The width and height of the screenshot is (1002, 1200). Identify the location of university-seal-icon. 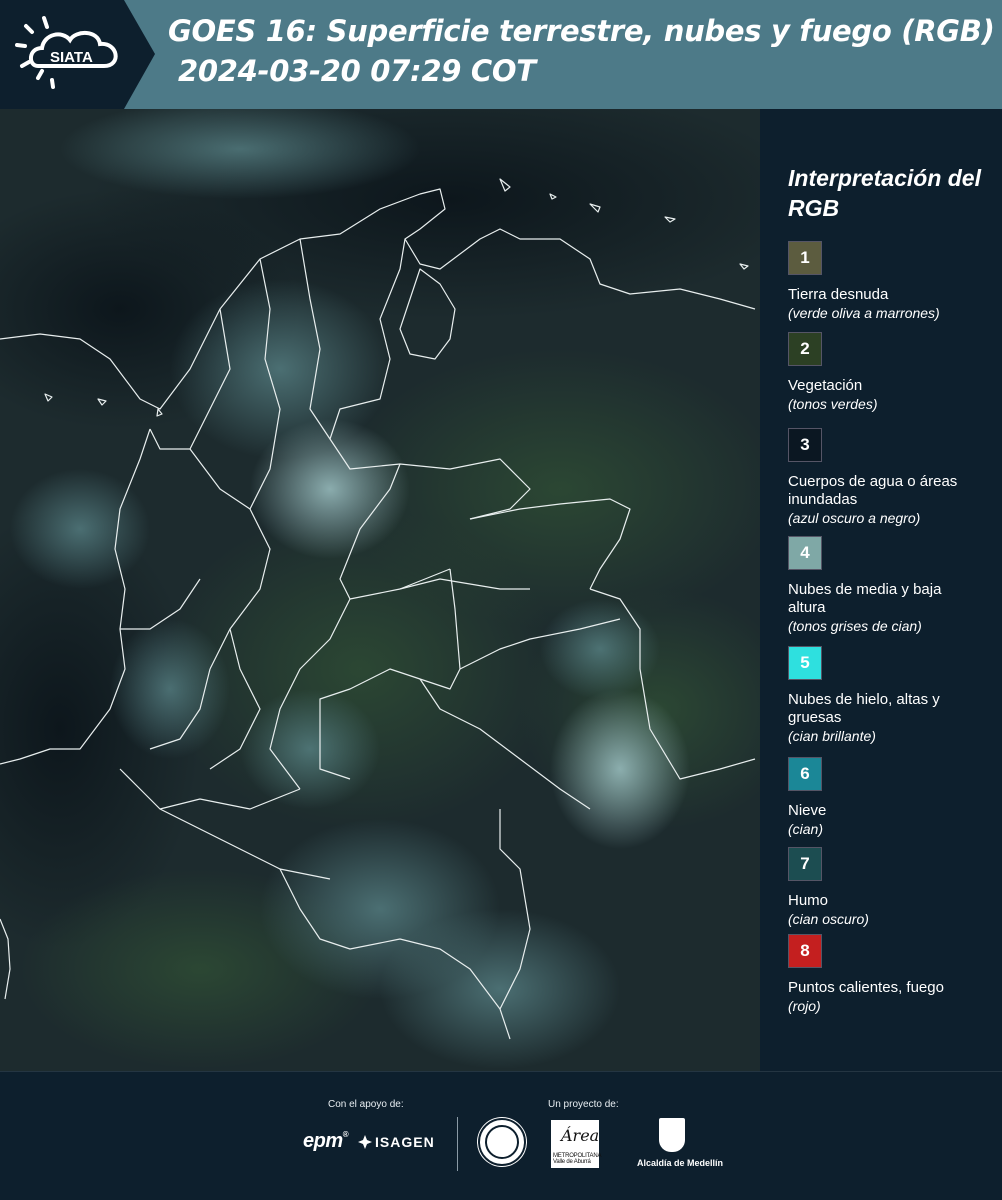
(502, 1142).